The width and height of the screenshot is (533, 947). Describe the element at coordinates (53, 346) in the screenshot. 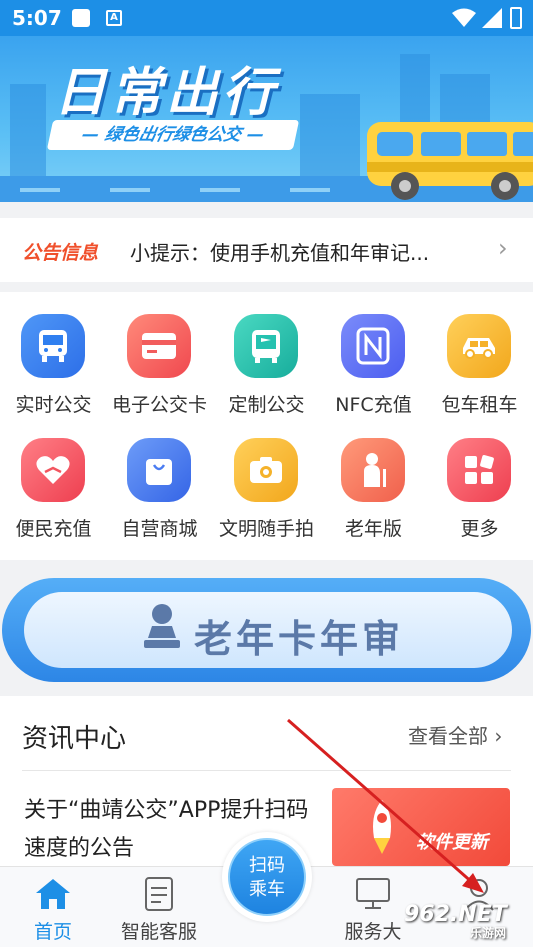

I see `bus-icon` at that location.